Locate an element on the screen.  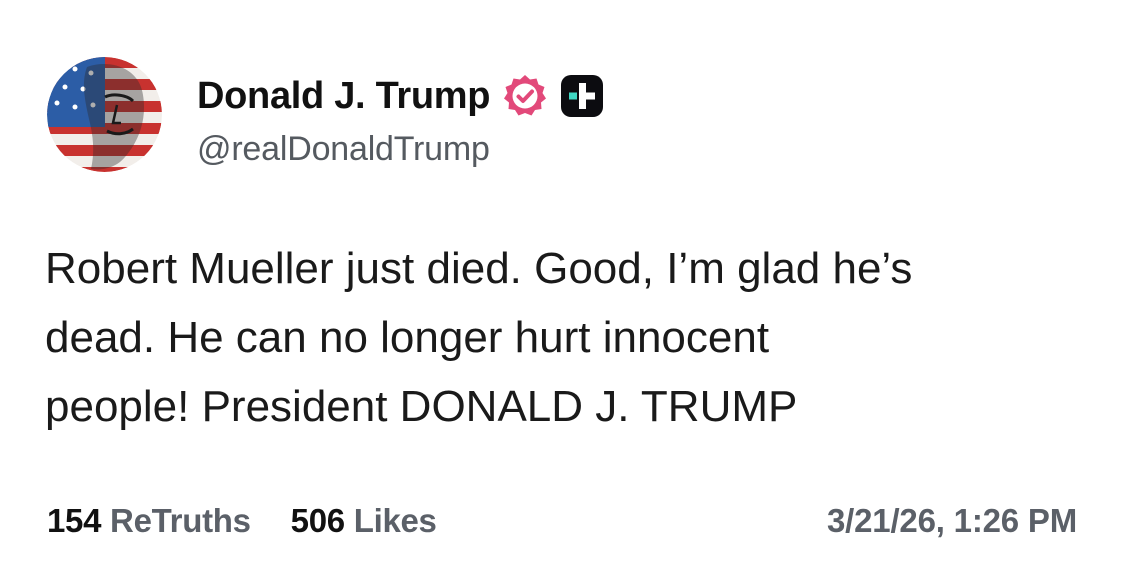
post-footer: 154 ReTruths 506 Likes 3/21/26, 1:26 PM is located at coordinates (562, 521).